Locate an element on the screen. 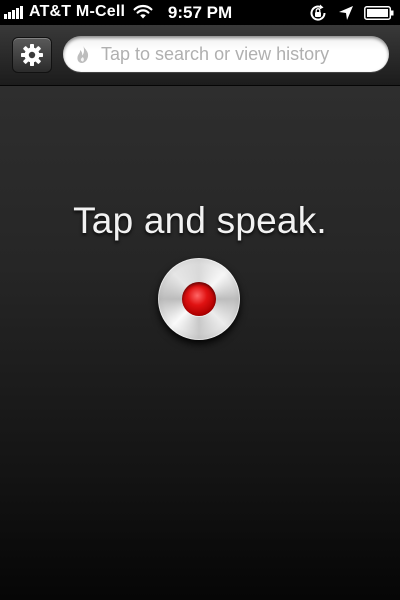  header-toolbar is located at coordinates (200, 55).